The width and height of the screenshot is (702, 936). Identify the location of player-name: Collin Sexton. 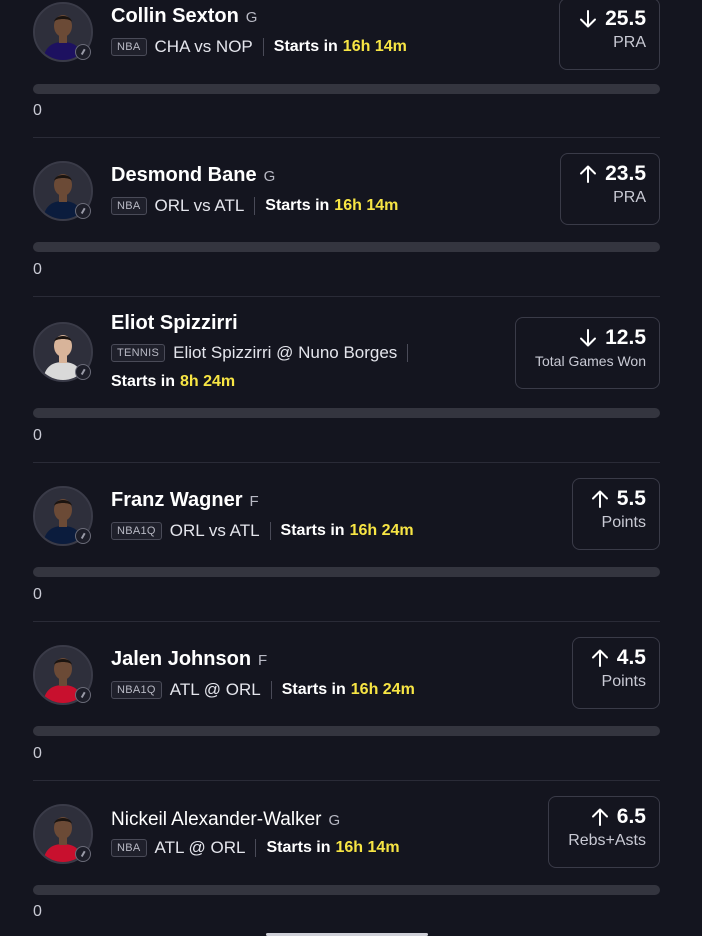
(175, 16).